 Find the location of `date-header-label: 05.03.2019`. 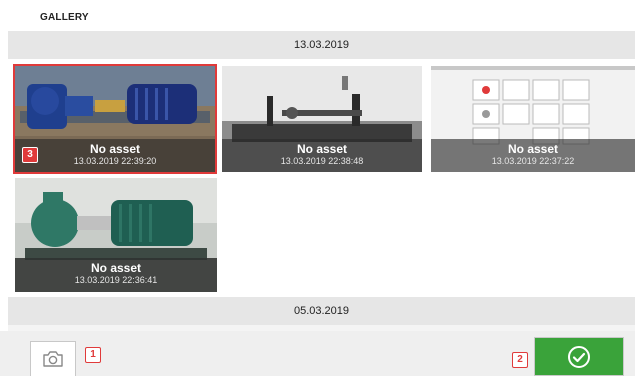

date-header-label: 05.03.2019 is located at coordinates (321, 311).